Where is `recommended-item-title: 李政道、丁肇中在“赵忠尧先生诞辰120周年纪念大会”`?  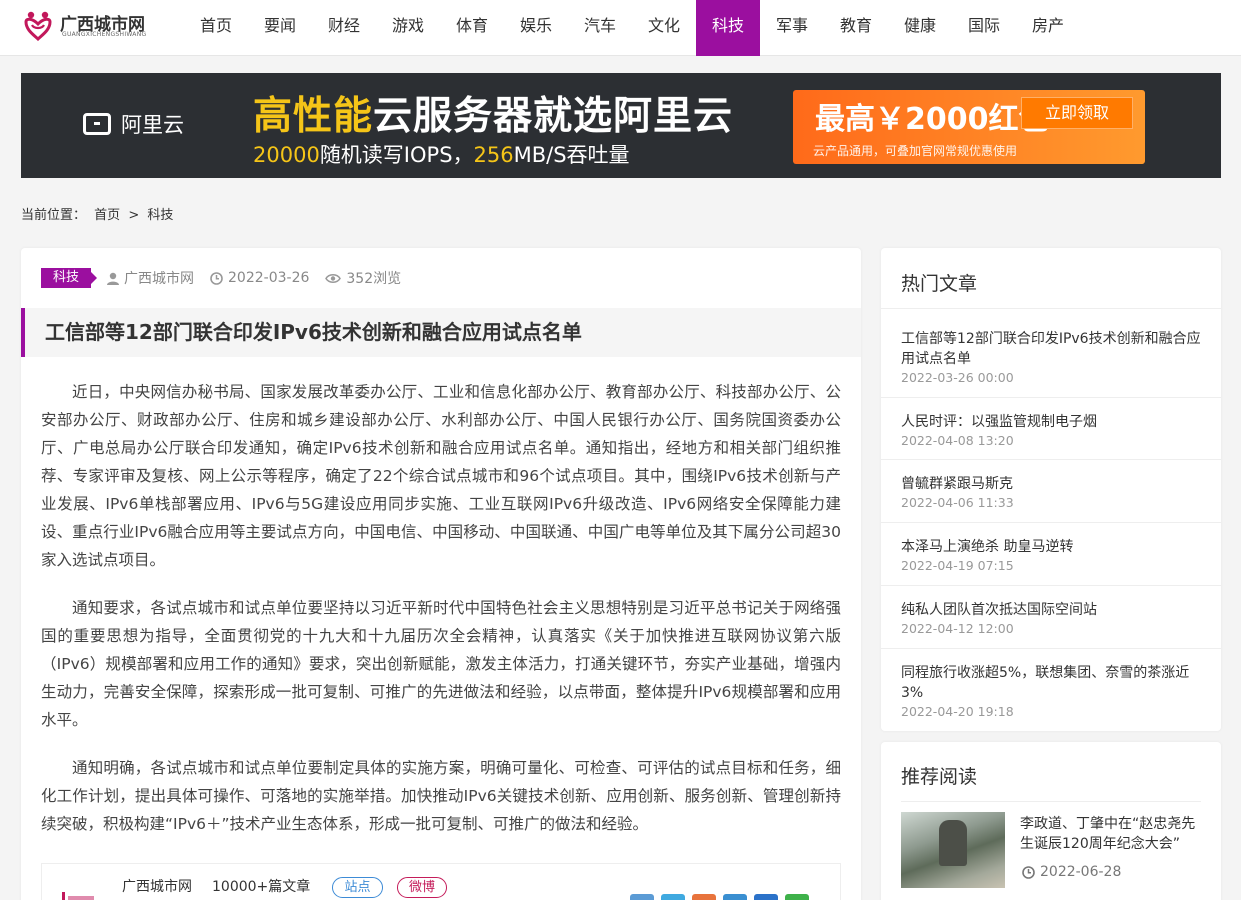
recommended-item-title: 李政道、丁肇中在“赵忠尧先生诞辰120周年纪念大会” is located at coordinates (1110, 834).